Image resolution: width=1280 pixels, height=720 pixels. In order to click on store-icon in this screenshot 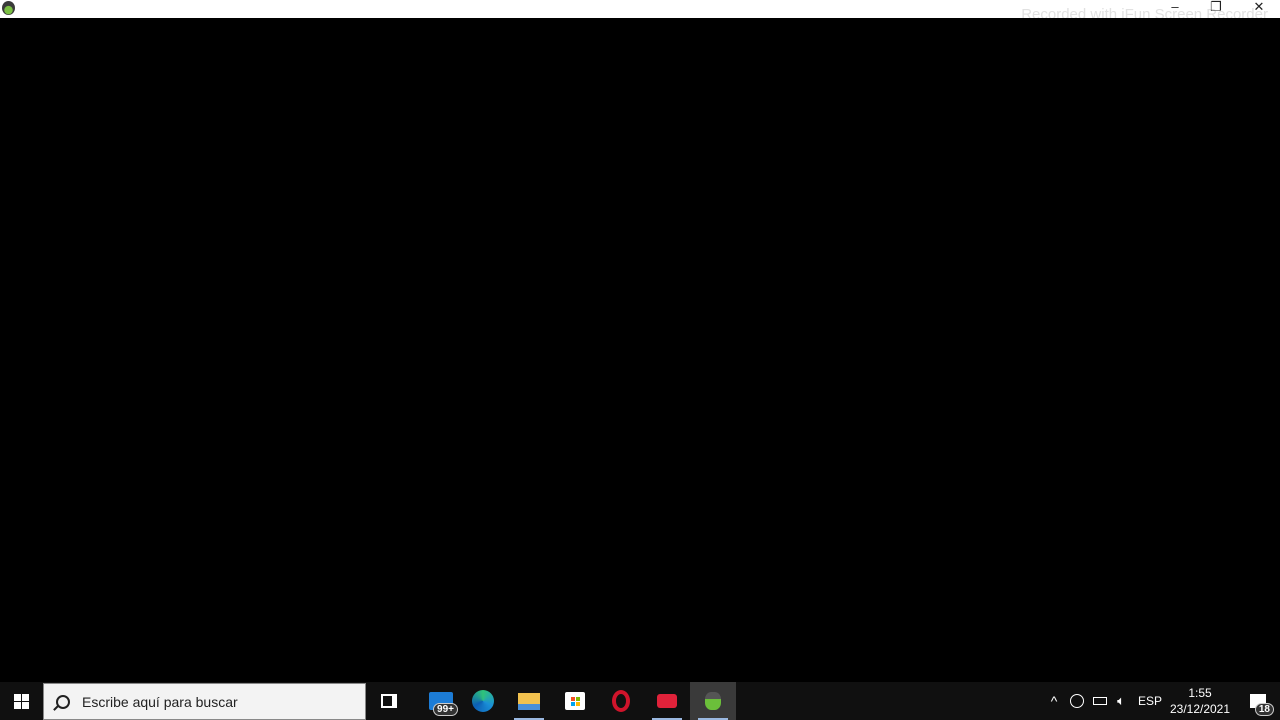, I will do `click(575, 701)`.